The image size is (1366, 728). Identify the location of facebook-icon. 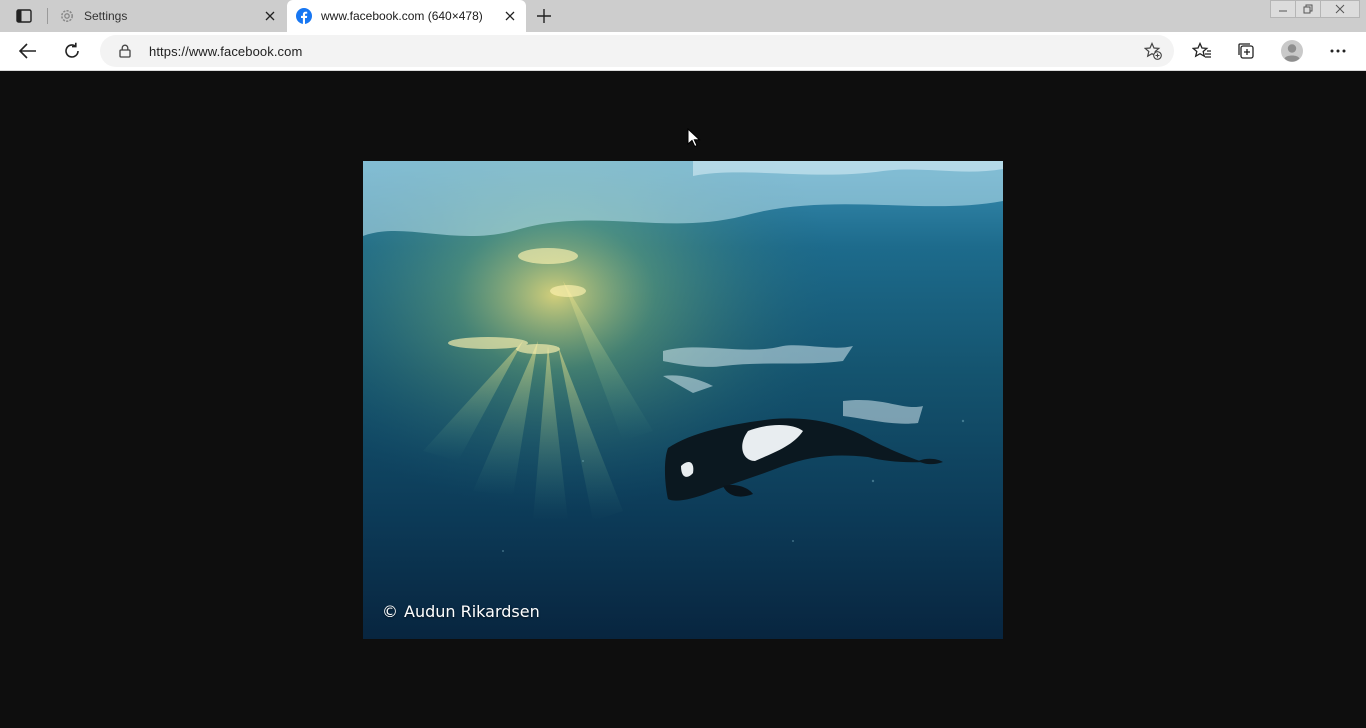
(304, 16).